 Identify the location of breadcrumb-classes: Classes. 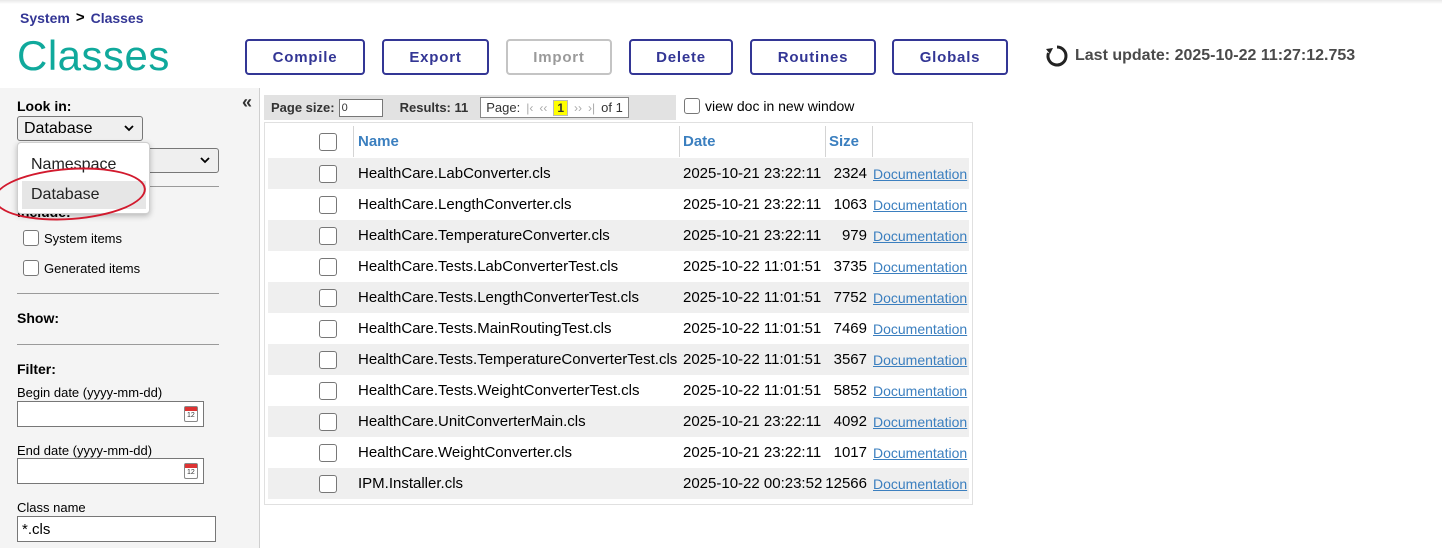
(117, 18).